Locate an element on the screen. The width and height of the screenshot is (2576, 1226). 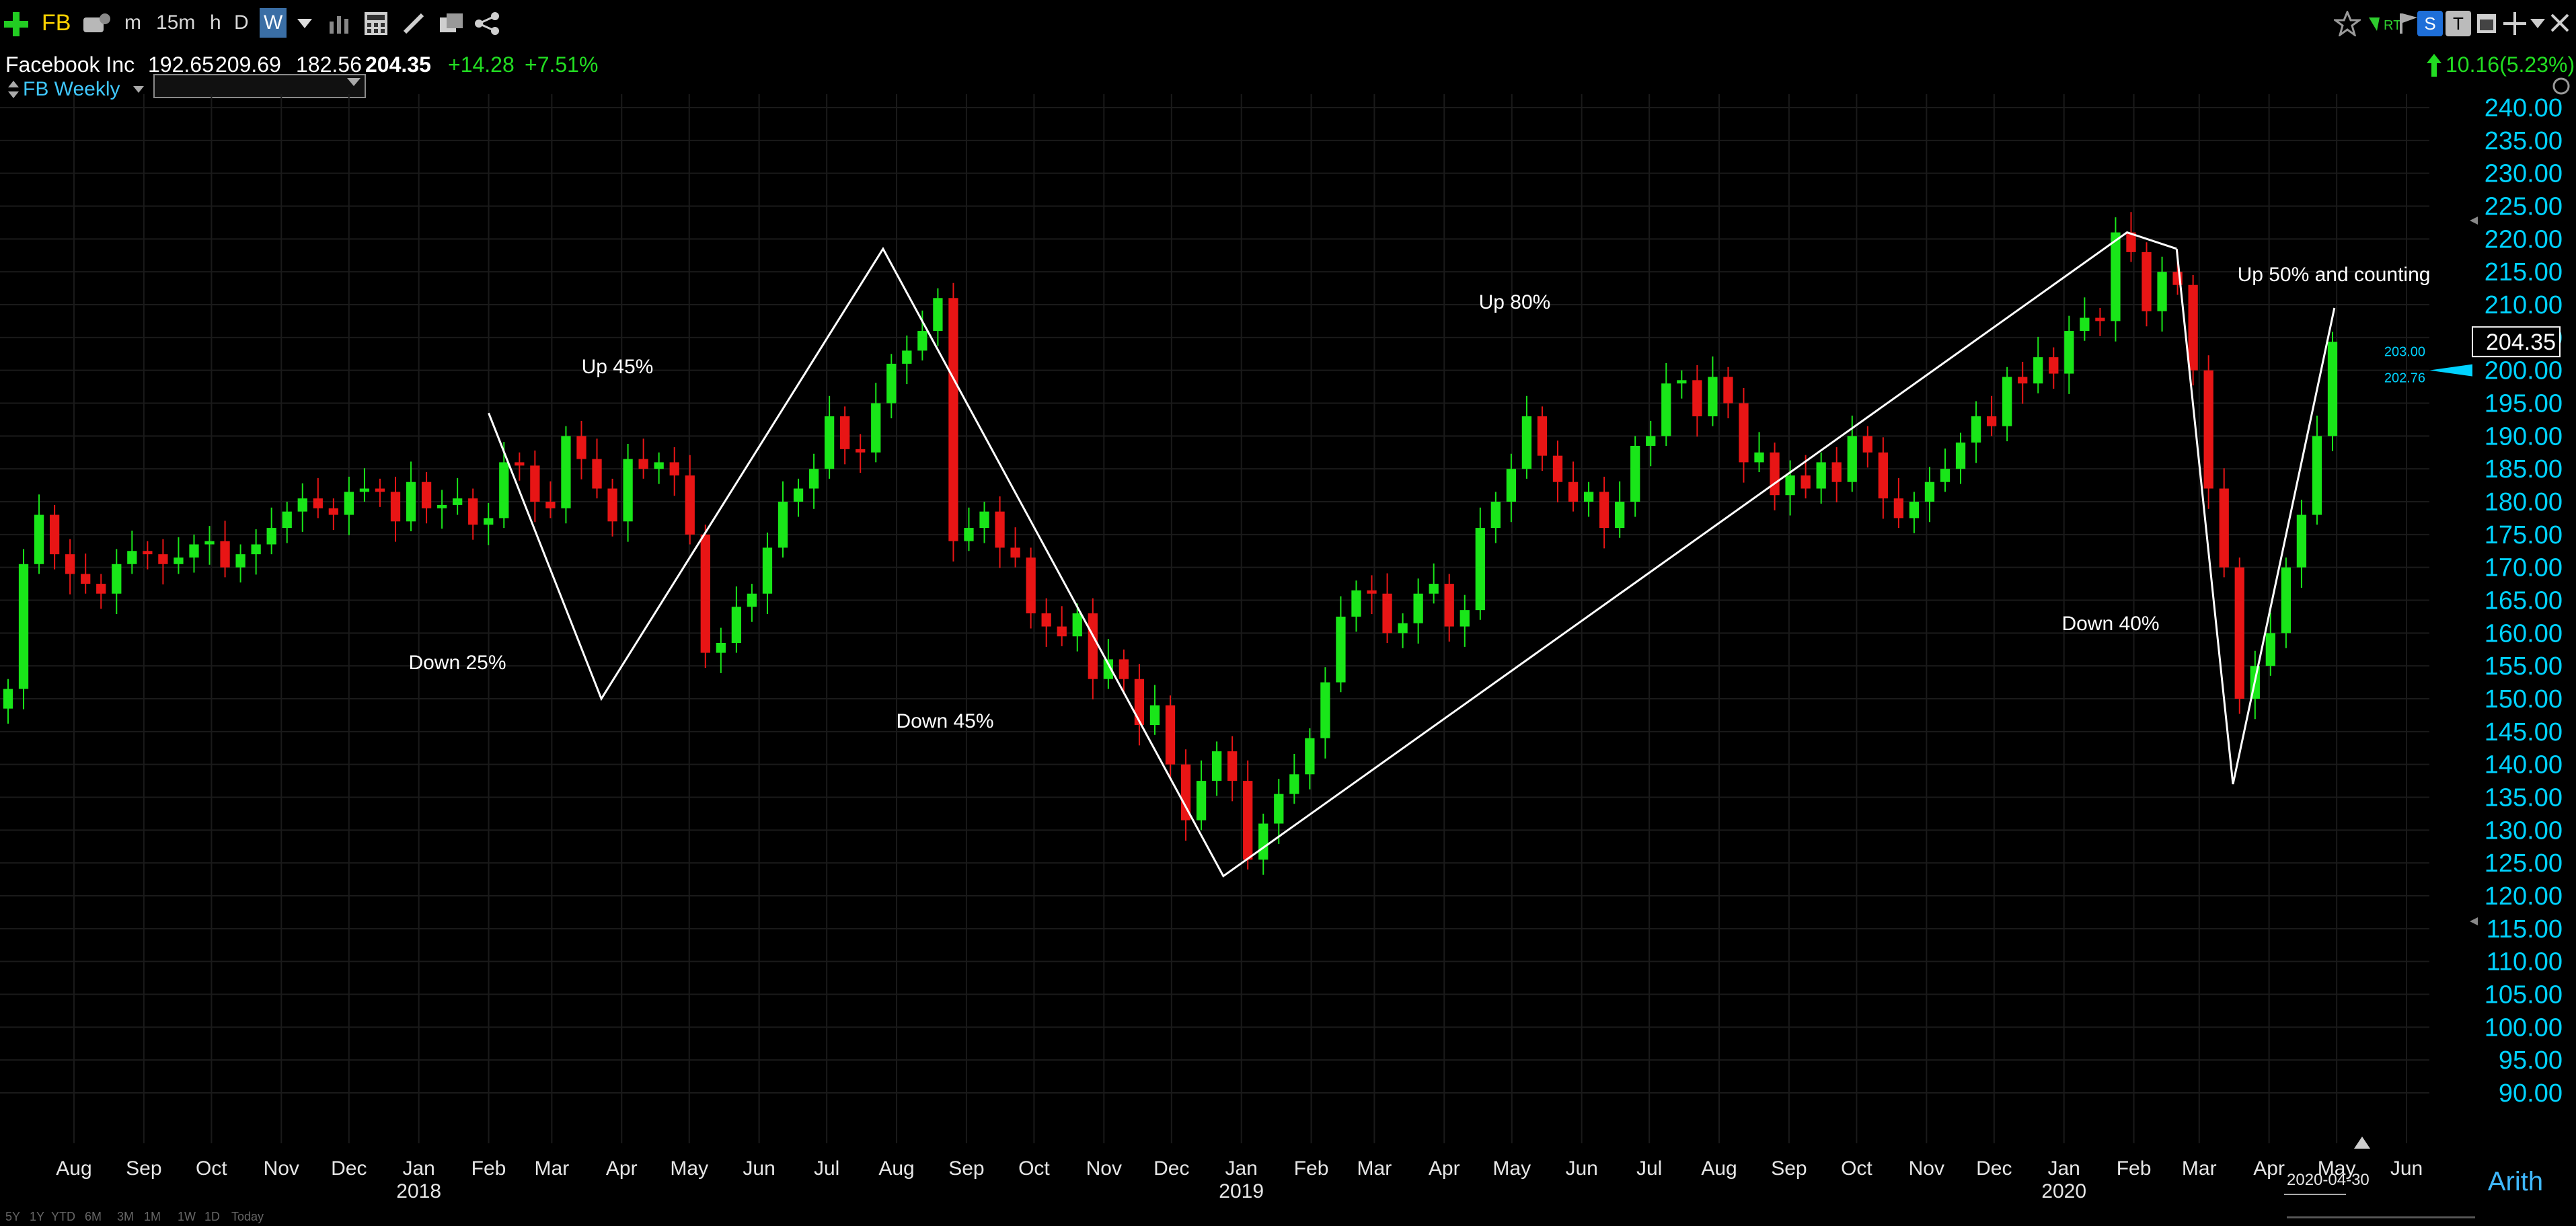
annotation-label: Up 80% is located at coordinates (1515, 302).